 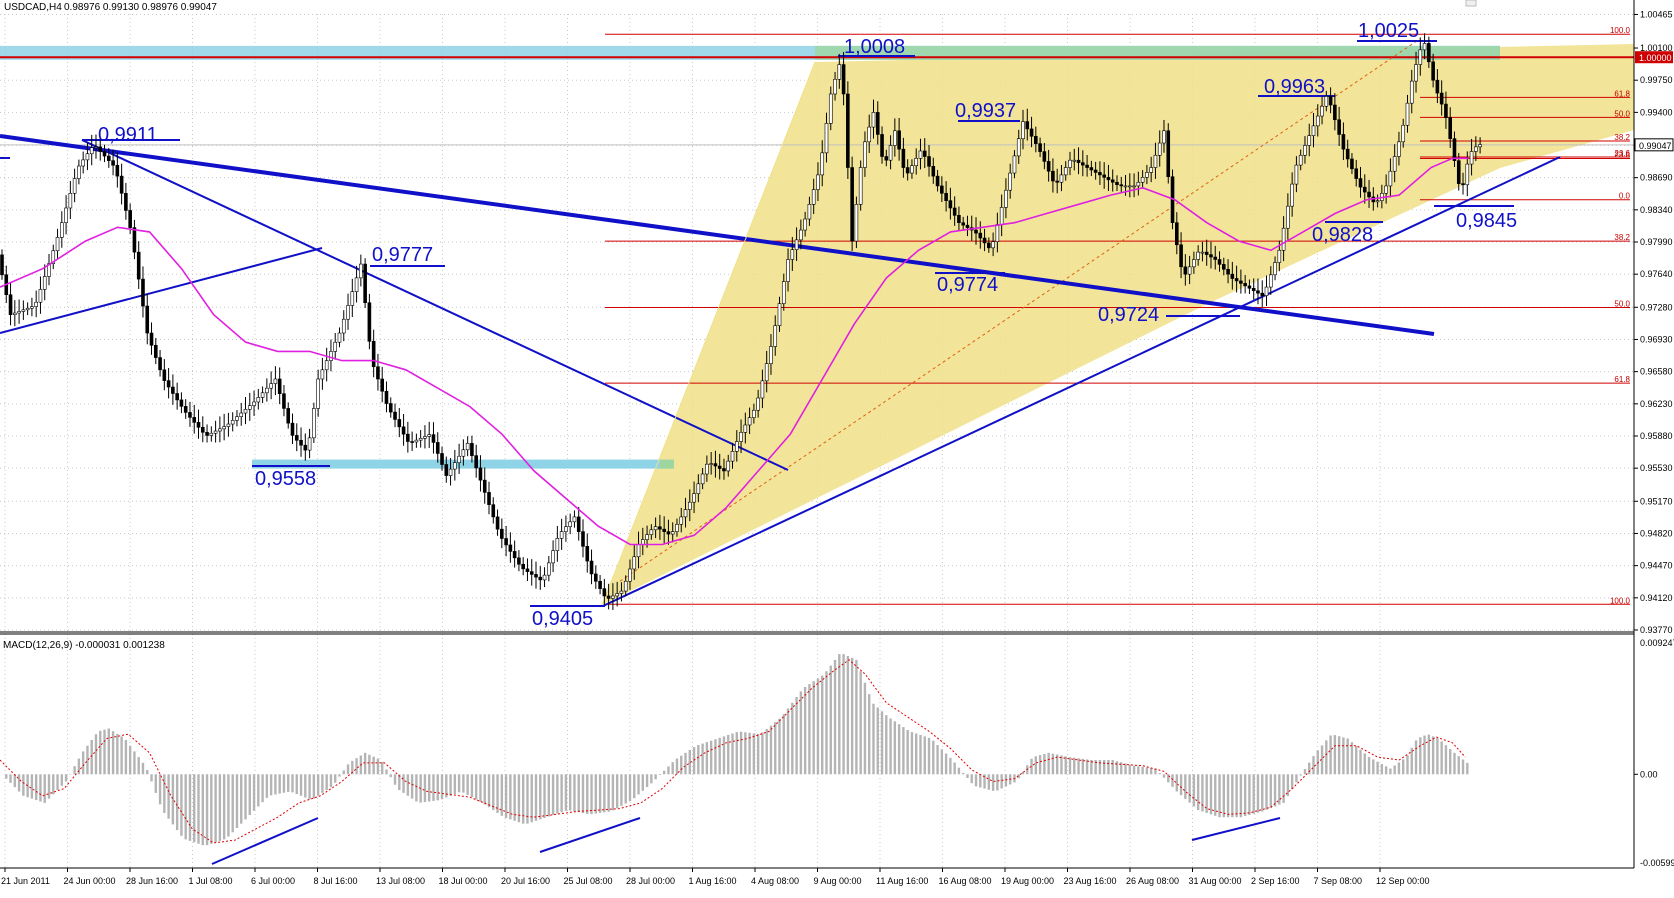 What do you see at coordinates (273, 881) in the screenshot?
I see `time-tick-label: 6 Jul 00:00` at bounding box center [273, 881].